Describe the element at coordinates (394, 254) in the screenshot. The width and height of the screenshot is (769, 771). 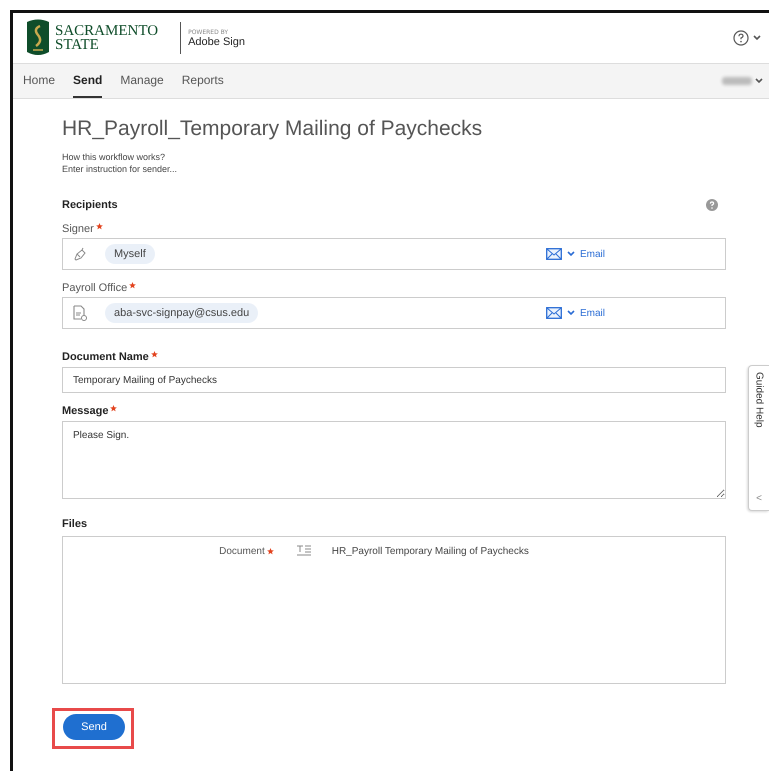
I see `recipient-field: Myself Email` at that location.